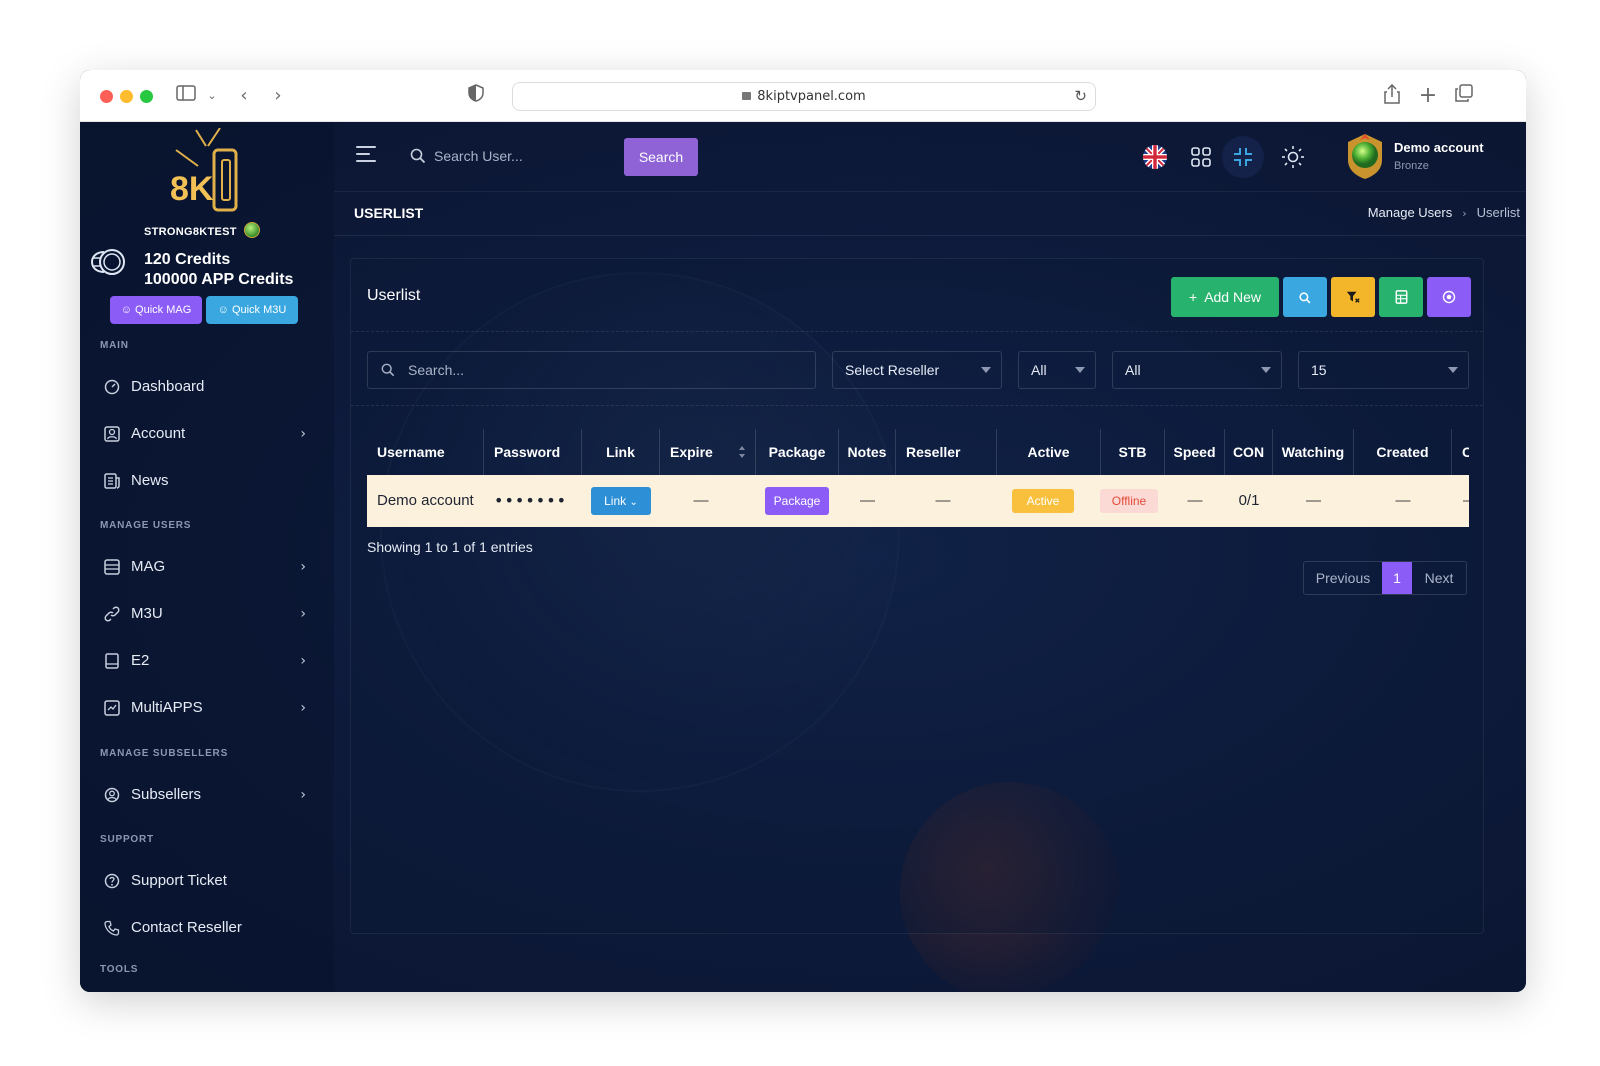 The height and width of the screenshot is (1066, 1600). Describe the element at coordinates (150, 480) in the screenshot. I see `sidebar-item-label: News` at that location.